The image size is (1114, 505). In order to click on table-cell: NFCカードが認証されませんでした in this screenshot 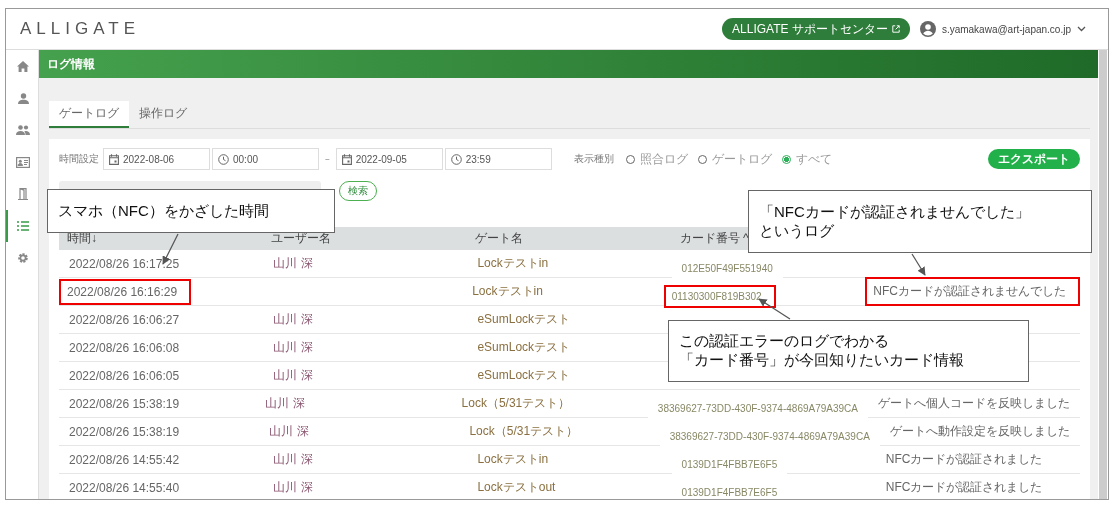, I will do `click(972, 291)`.